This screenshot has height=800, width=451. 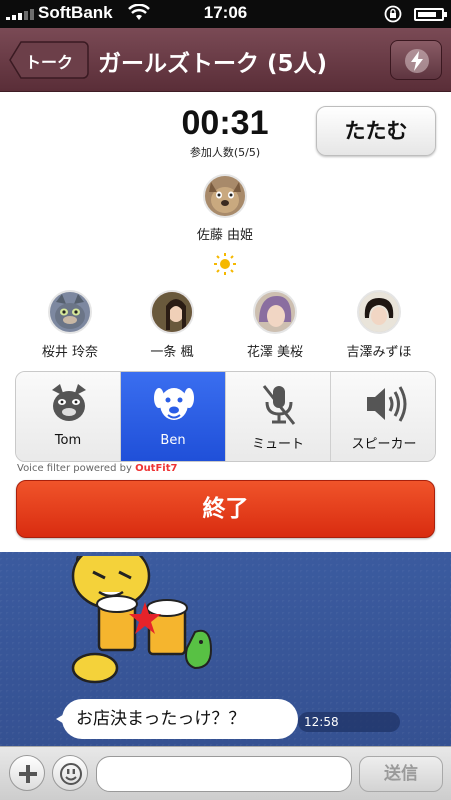 What do you see at coordinates (161, 719) in the screenshot?
I see `message-text: お店決まったっけ？？` at bounding box center [161, 719].